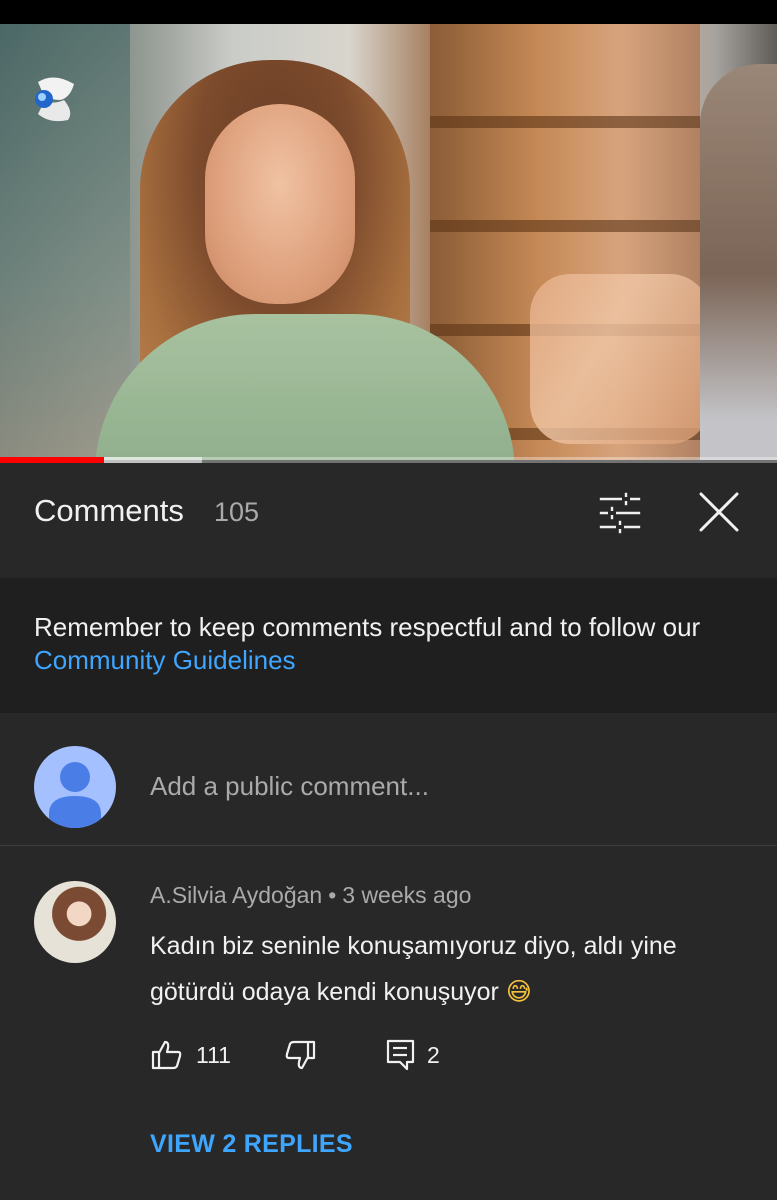 This screenshot has height=1200, width=777. I want to click on channel-logo-icon, so click(54, 99).